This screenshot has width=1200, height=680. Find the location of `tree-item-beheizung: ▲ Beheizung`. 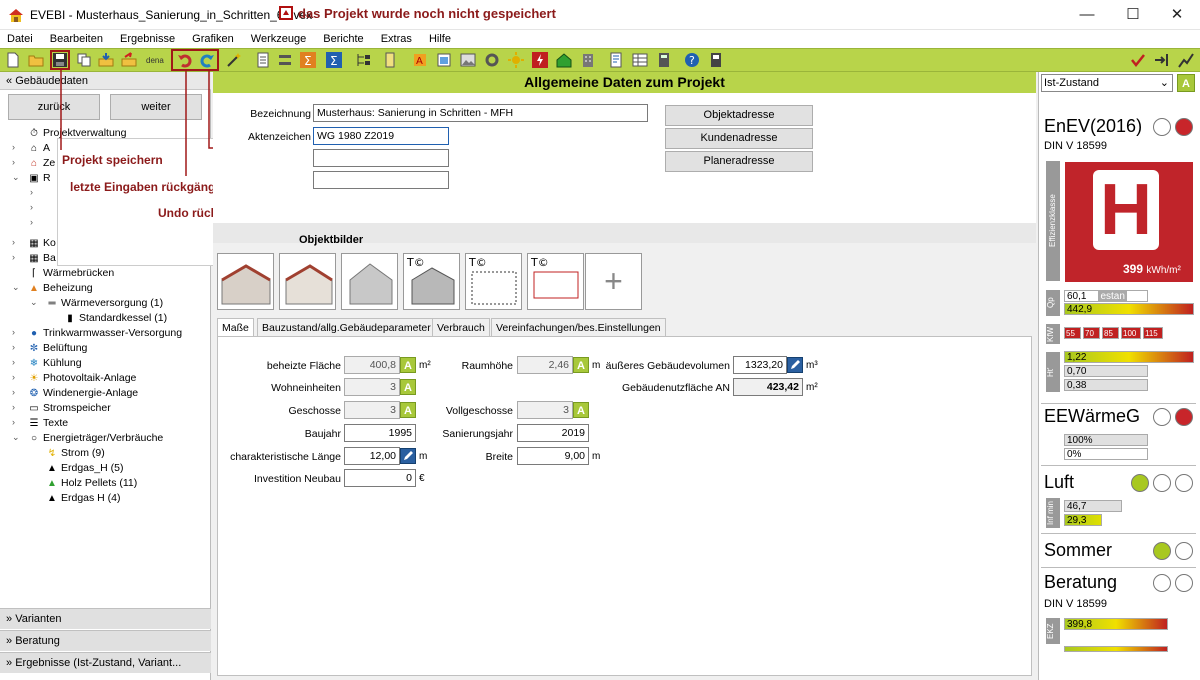

tree-item-beheizung: ▲ Beheizung is located at coordinates (60, 288).